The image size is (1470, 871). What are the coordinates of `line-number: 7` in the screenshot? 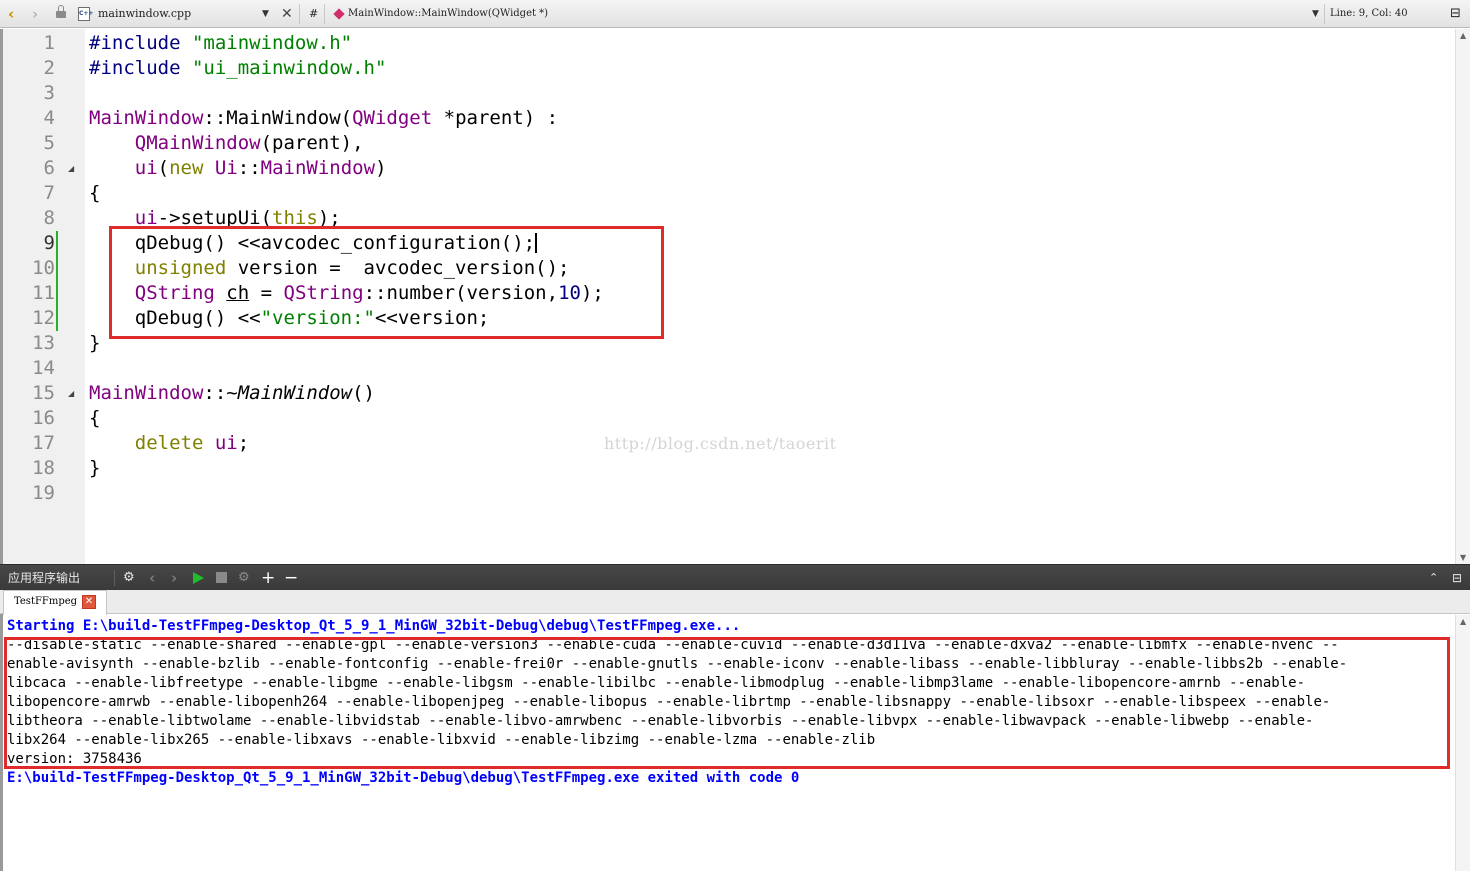 It's located at (49, 193).